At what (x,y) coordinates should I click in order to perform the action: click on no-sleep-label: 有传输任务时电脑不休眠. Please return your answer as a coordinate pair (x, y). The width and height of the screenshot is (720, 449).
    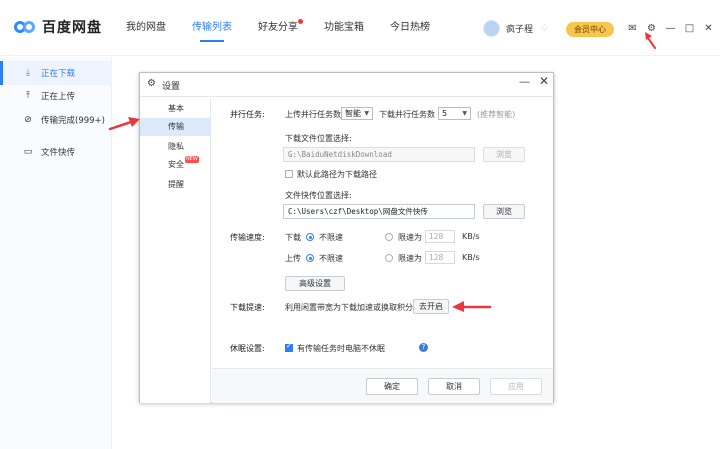
    Looking at the image, I should click on (341, 348).